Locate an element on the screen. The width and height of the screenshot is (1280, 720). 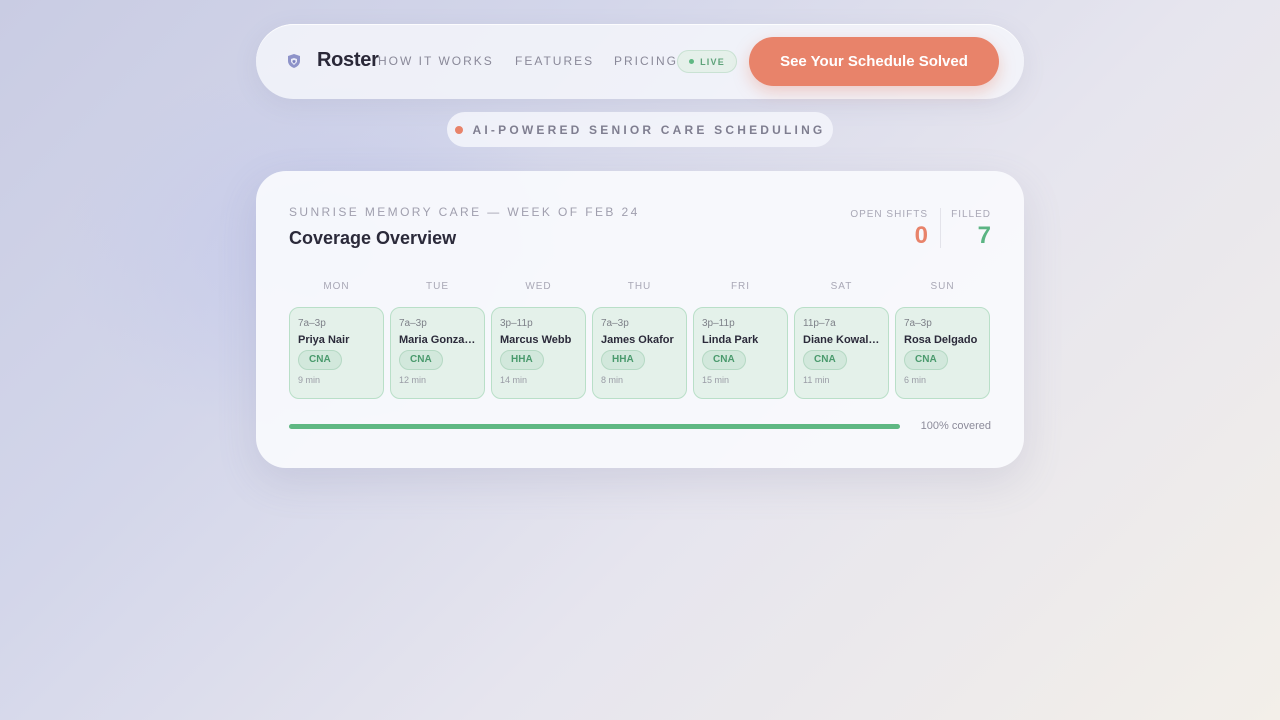
day-column-mon: MON 7a–3p Priya Nair CNA 9 min is located at coordinates (336, 340).